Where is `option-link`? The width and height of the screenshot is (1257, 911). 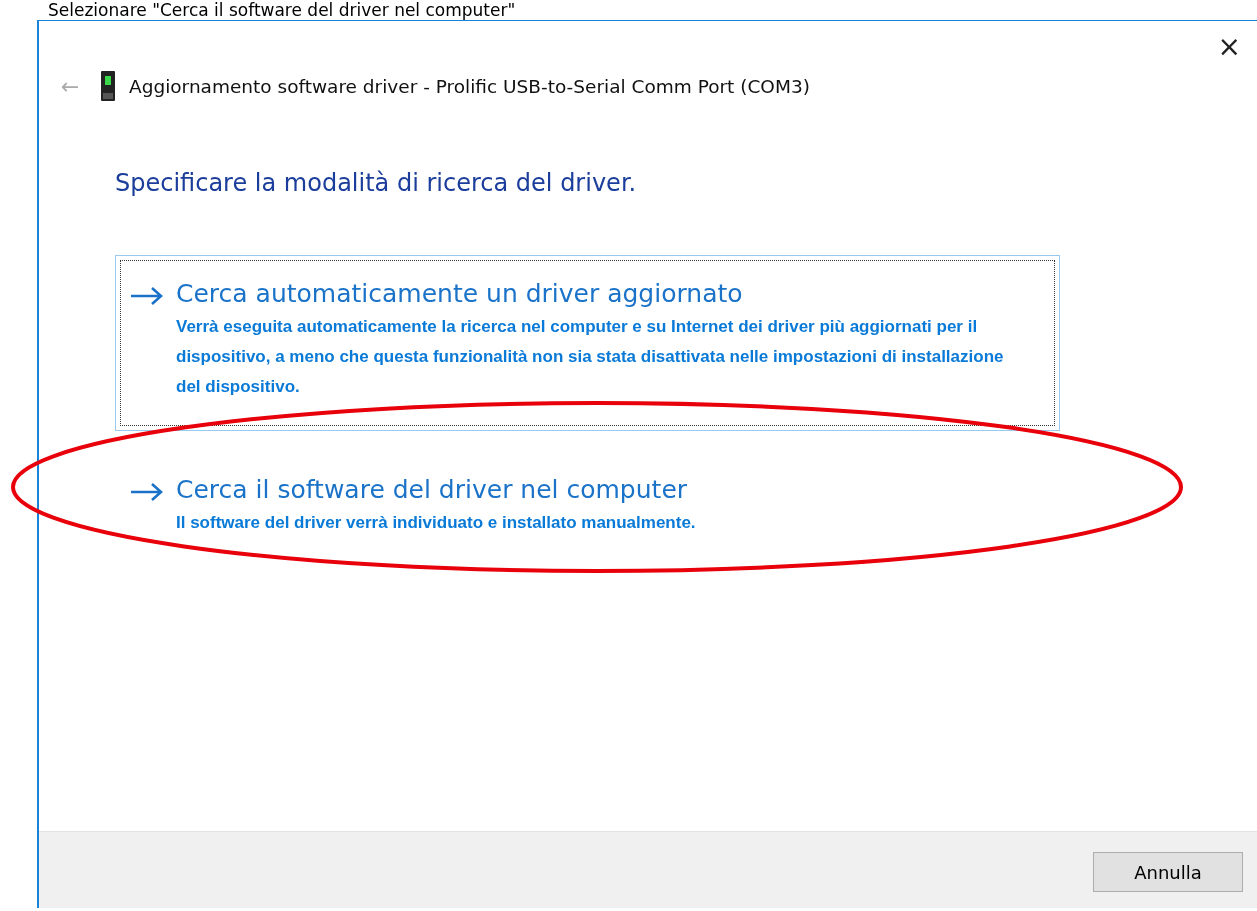
option-link is located at coordinates (587, 343).